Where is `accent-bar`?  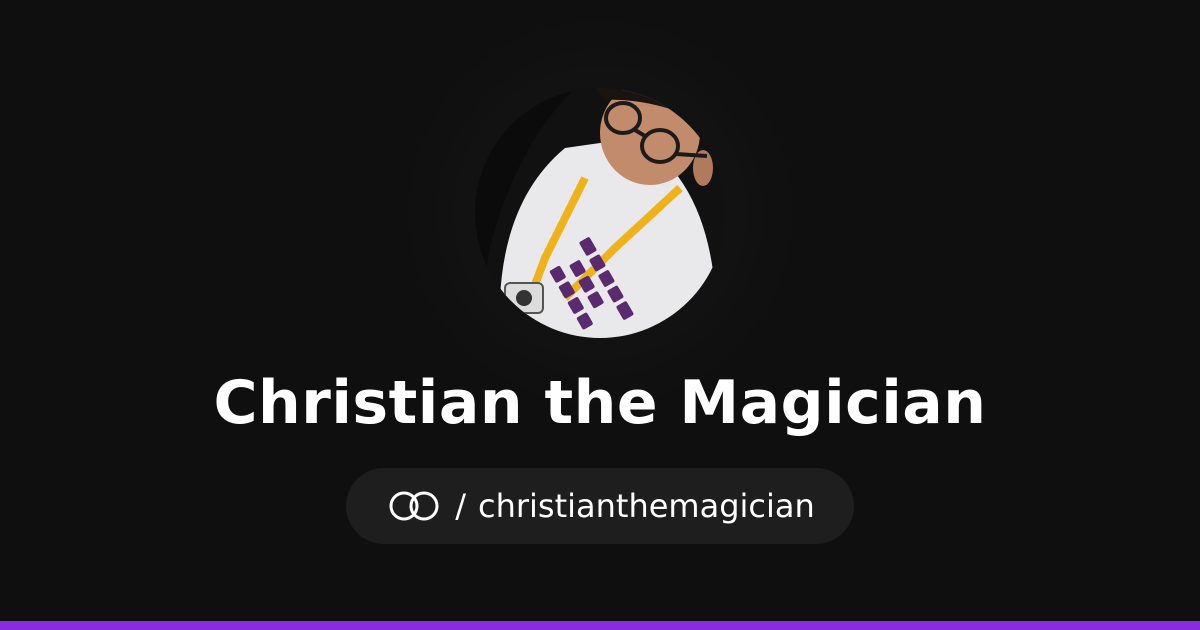
accent-bar is located at coordinates (600, 625).